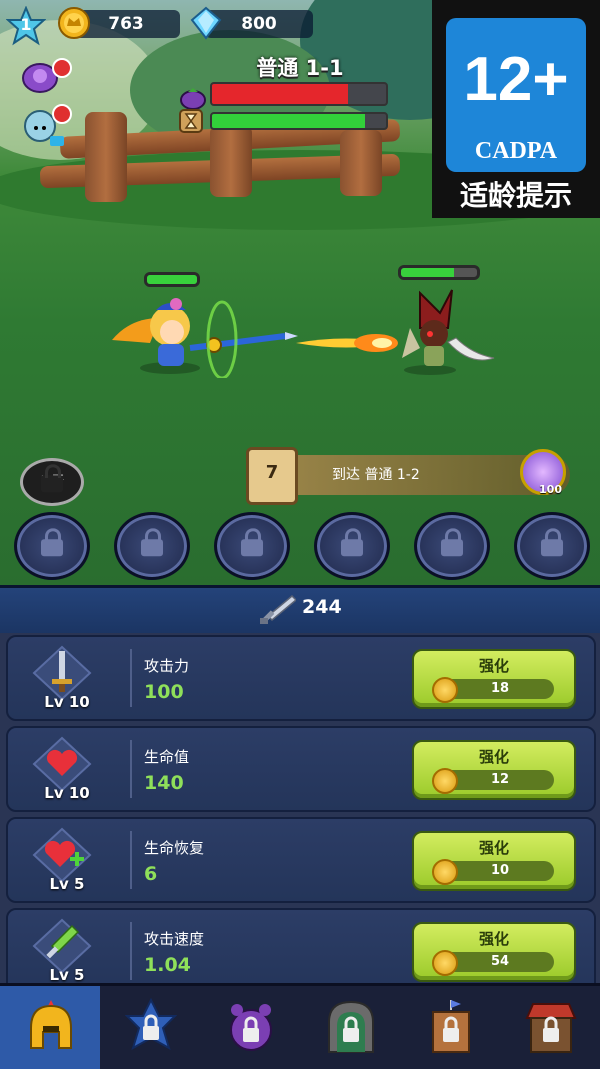 The width and height of the screenshot is (600, 1069). What do you see at coordinates (193, 99) in the screenshot?
I see `boss-eggplant-icon` at bounding box center [193, 99].